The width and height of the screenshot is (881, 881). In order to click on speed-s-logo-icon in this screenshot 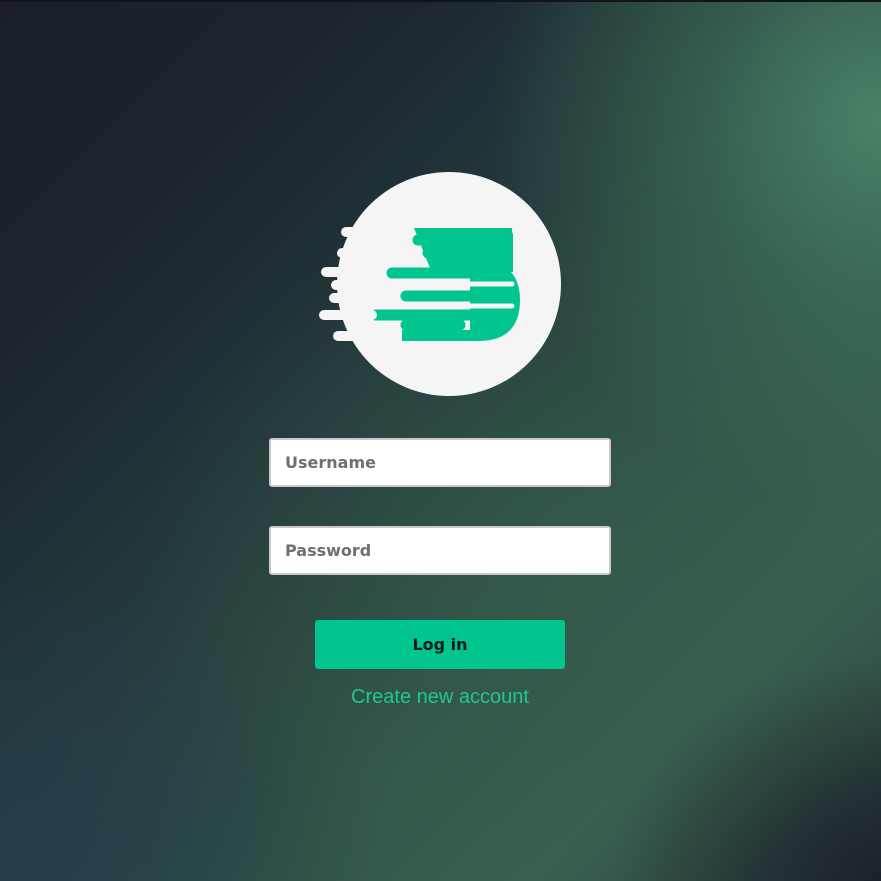, I will do `click(440, 284)`.